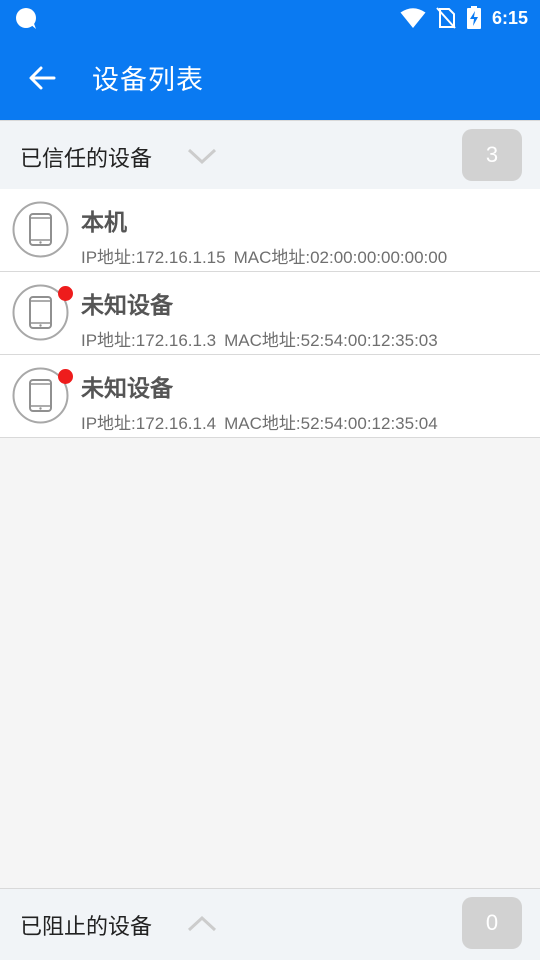 The width and height of the screenshot is (540, 960). What do you see at coordinates (509, 17) in the screenshot?
I see `status-time: 6:15` at bounding box center [509, 17].